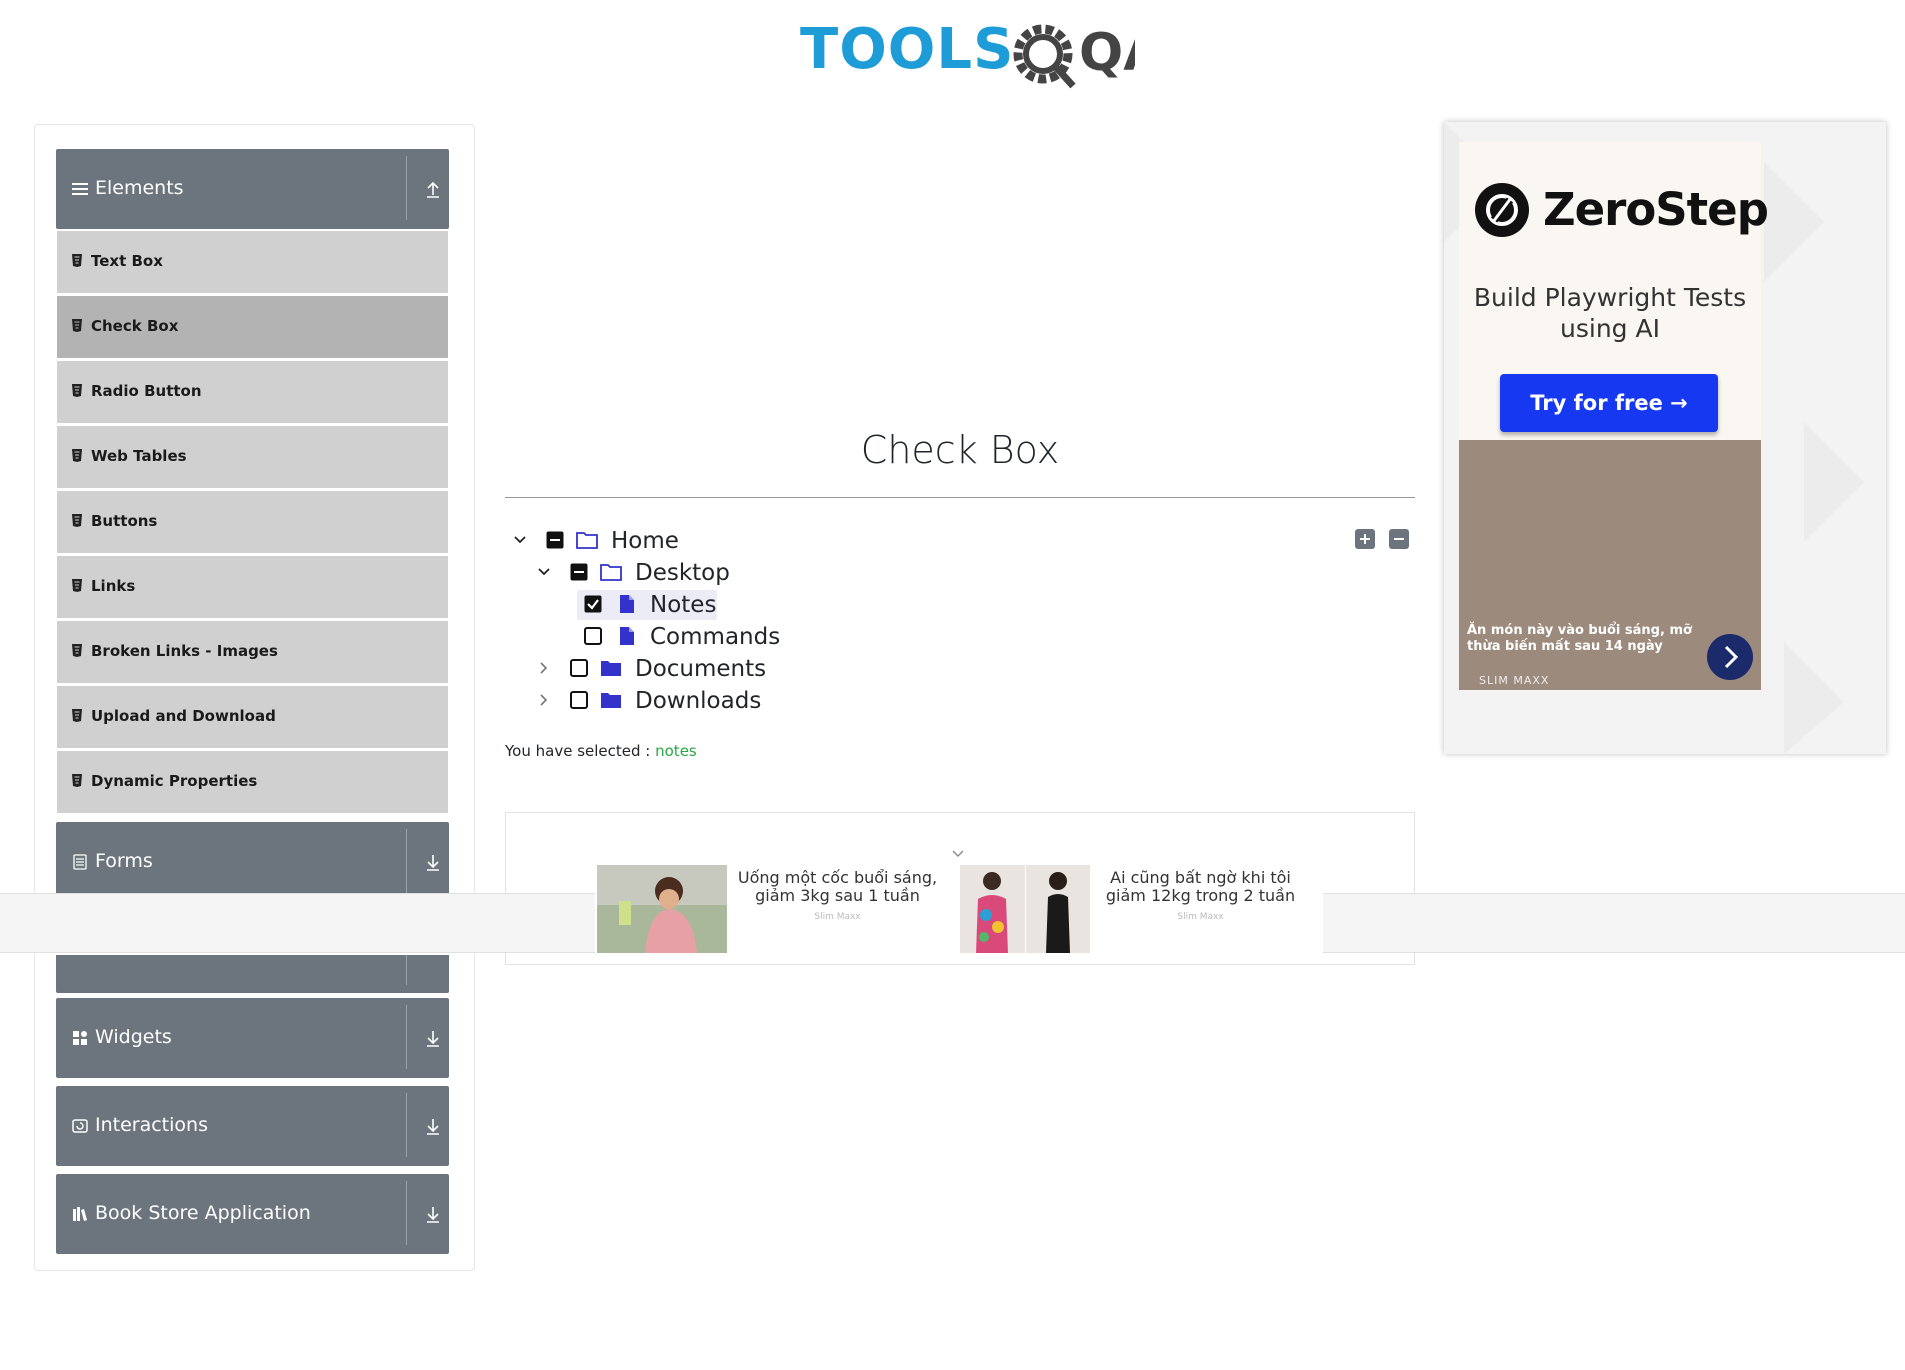 This screenshot has height=1370, width=1905. I want to click on sidebar-item-label: Radio Button, so click(146, 391).